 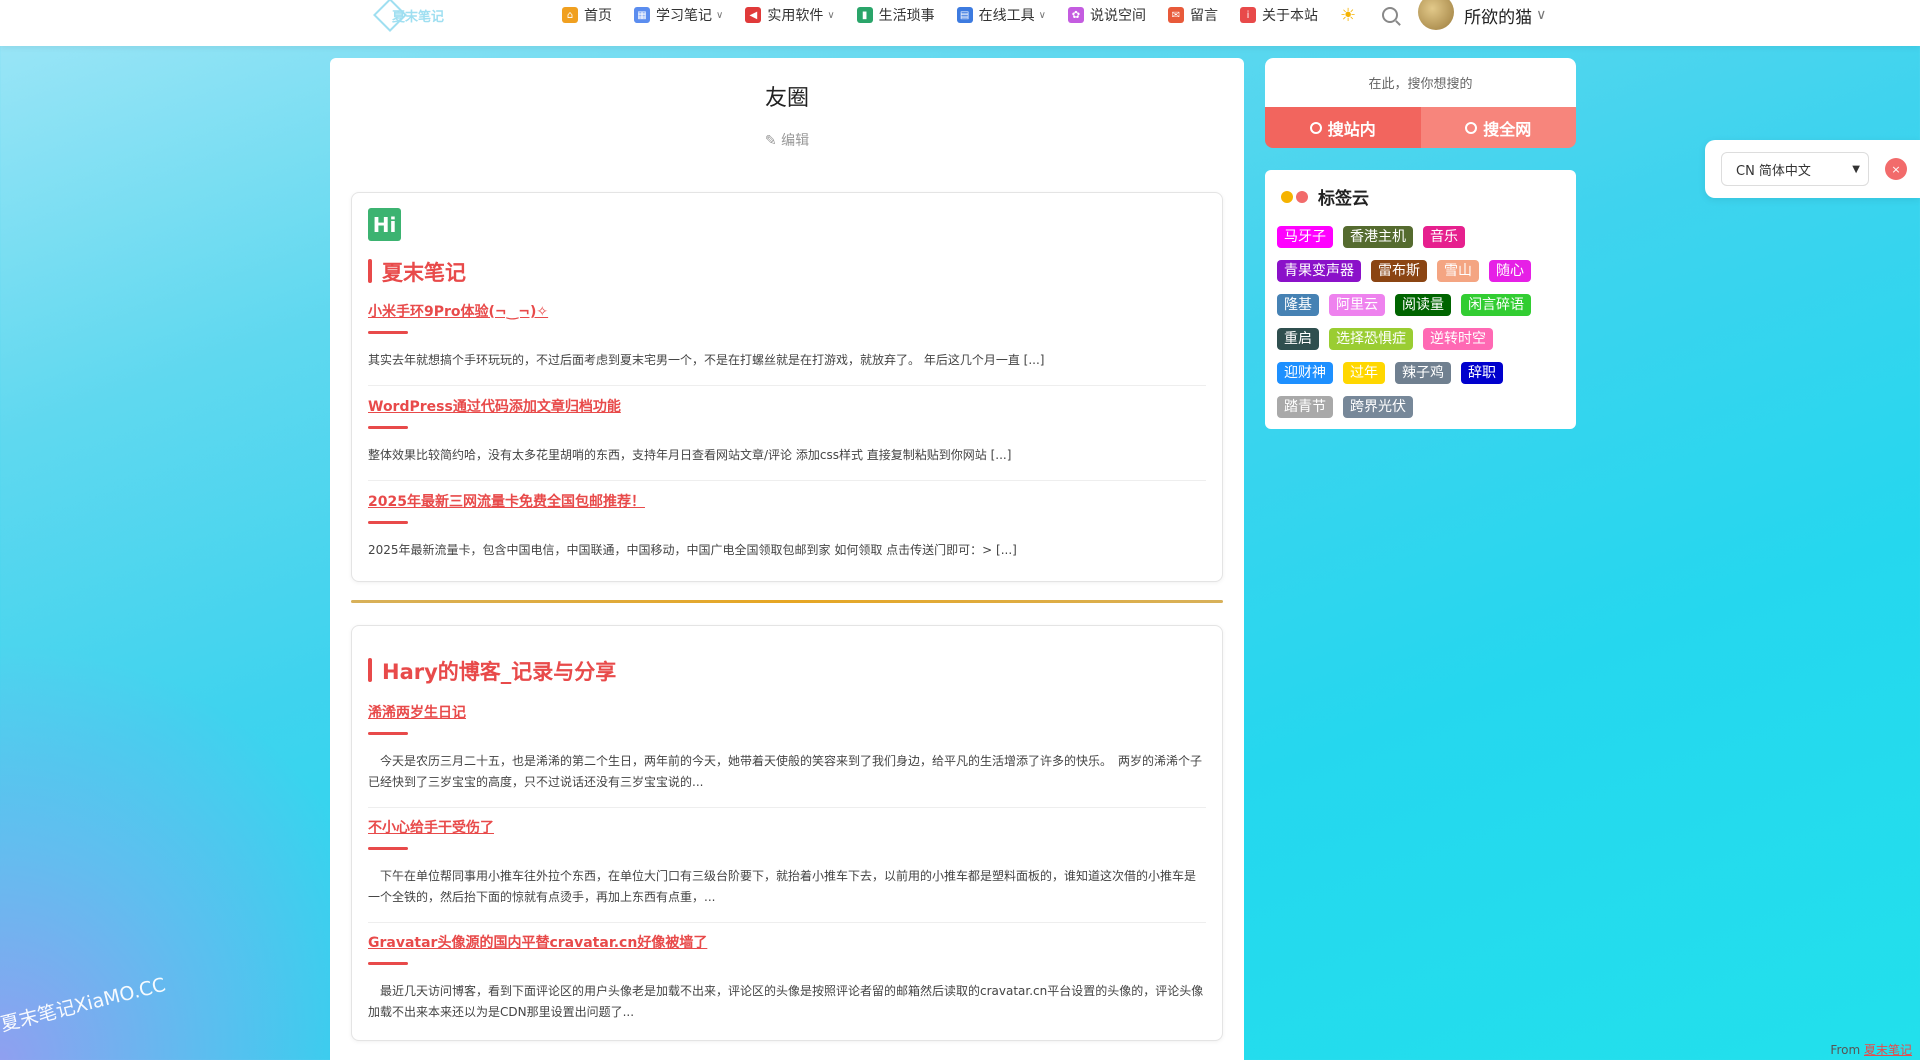 What do you see at coordinates (1247, 15) in the screenshot?
I see `info-icon: i` at bounding box center [1247, 15].